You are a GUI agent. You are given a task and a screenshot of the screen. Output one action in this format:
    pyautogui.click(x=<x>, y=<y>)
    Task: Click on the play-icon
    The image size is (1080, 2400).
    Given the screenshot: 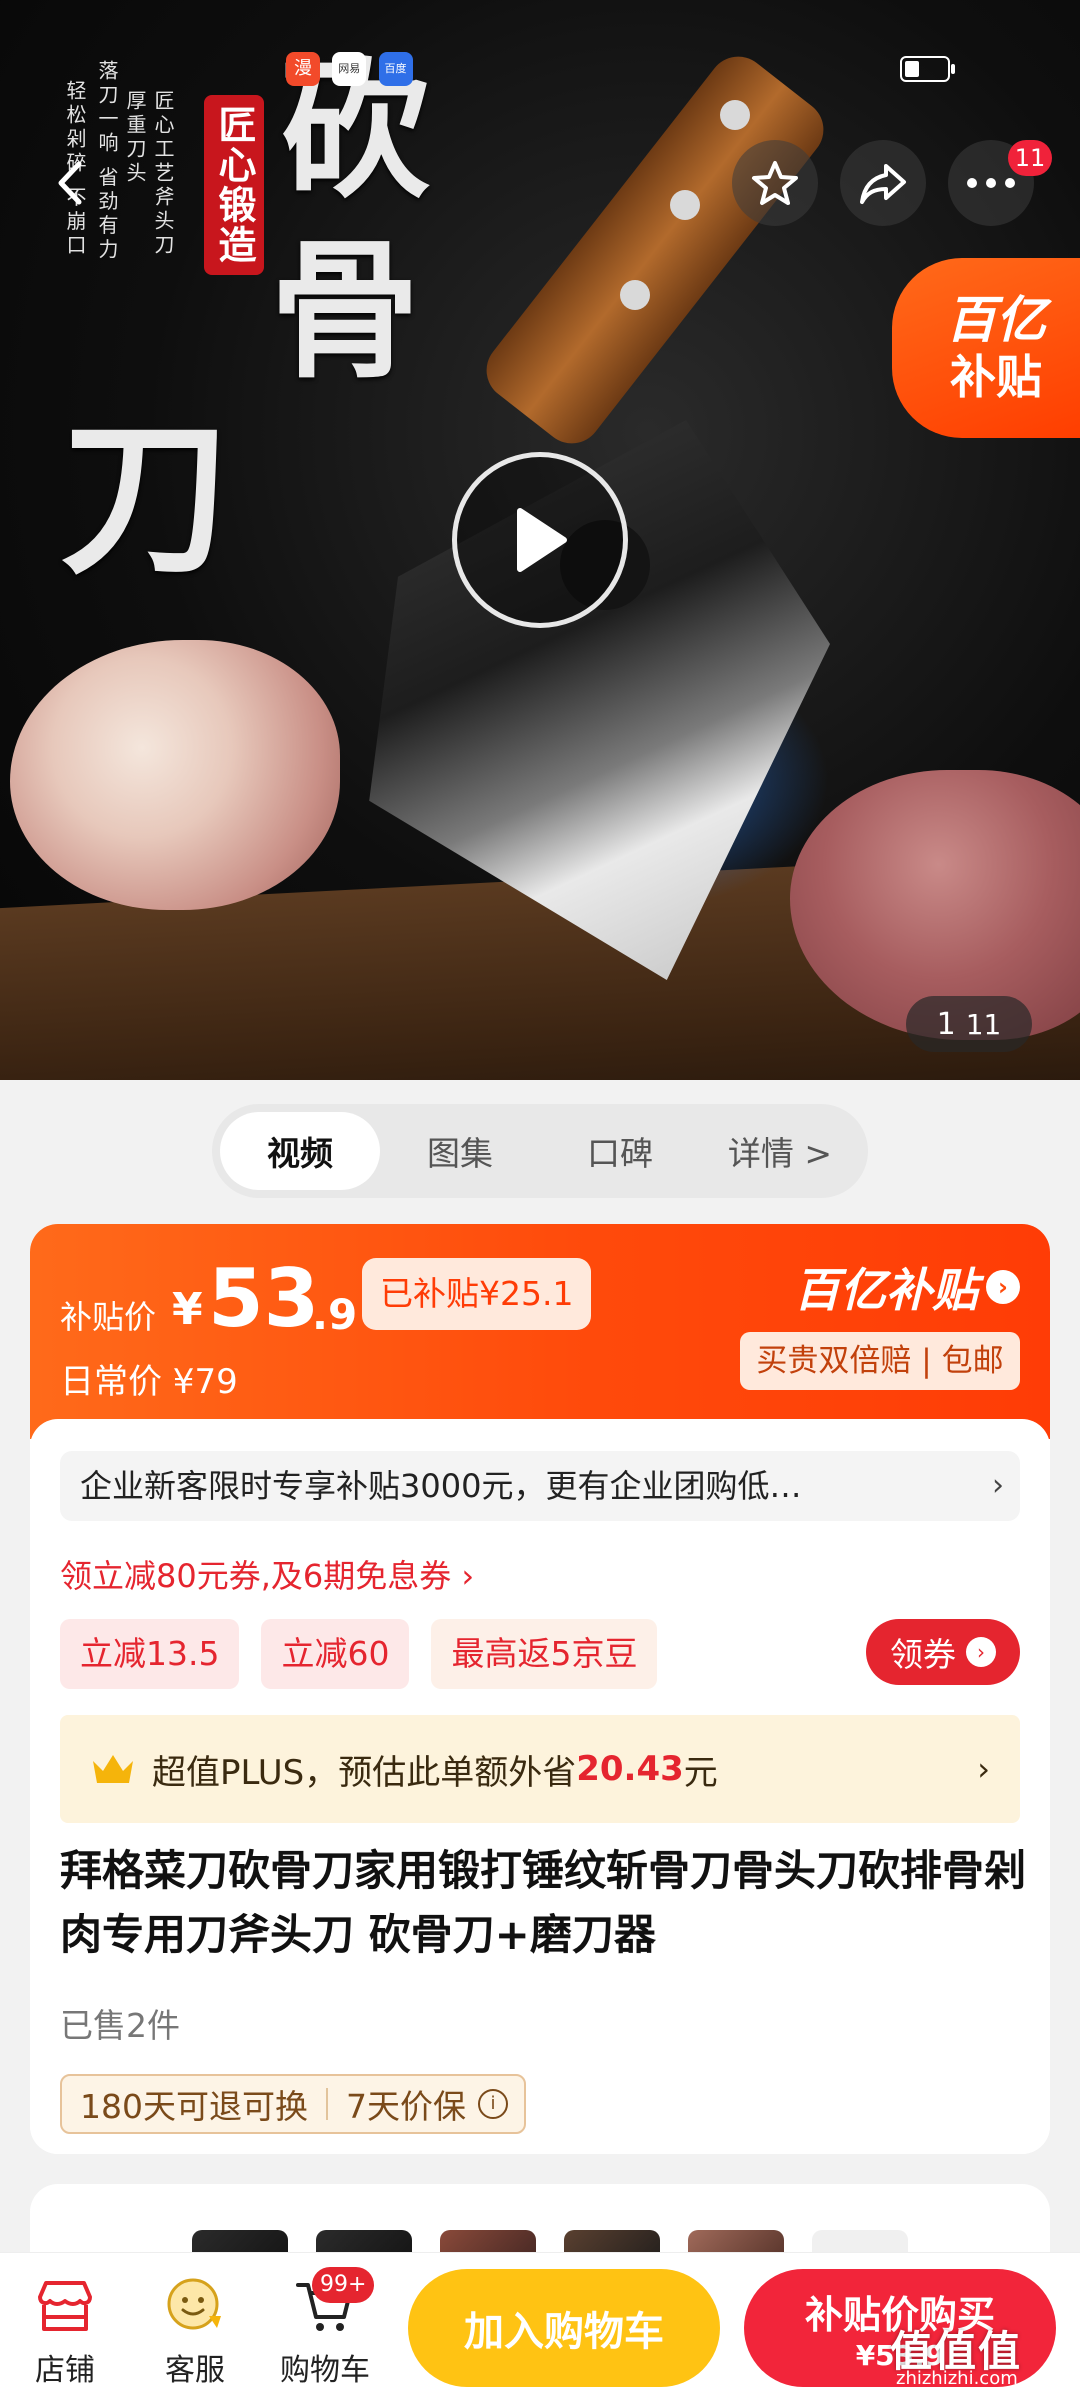 What is the action you would take?
    pyautogui.click(x=542, y=540)
    